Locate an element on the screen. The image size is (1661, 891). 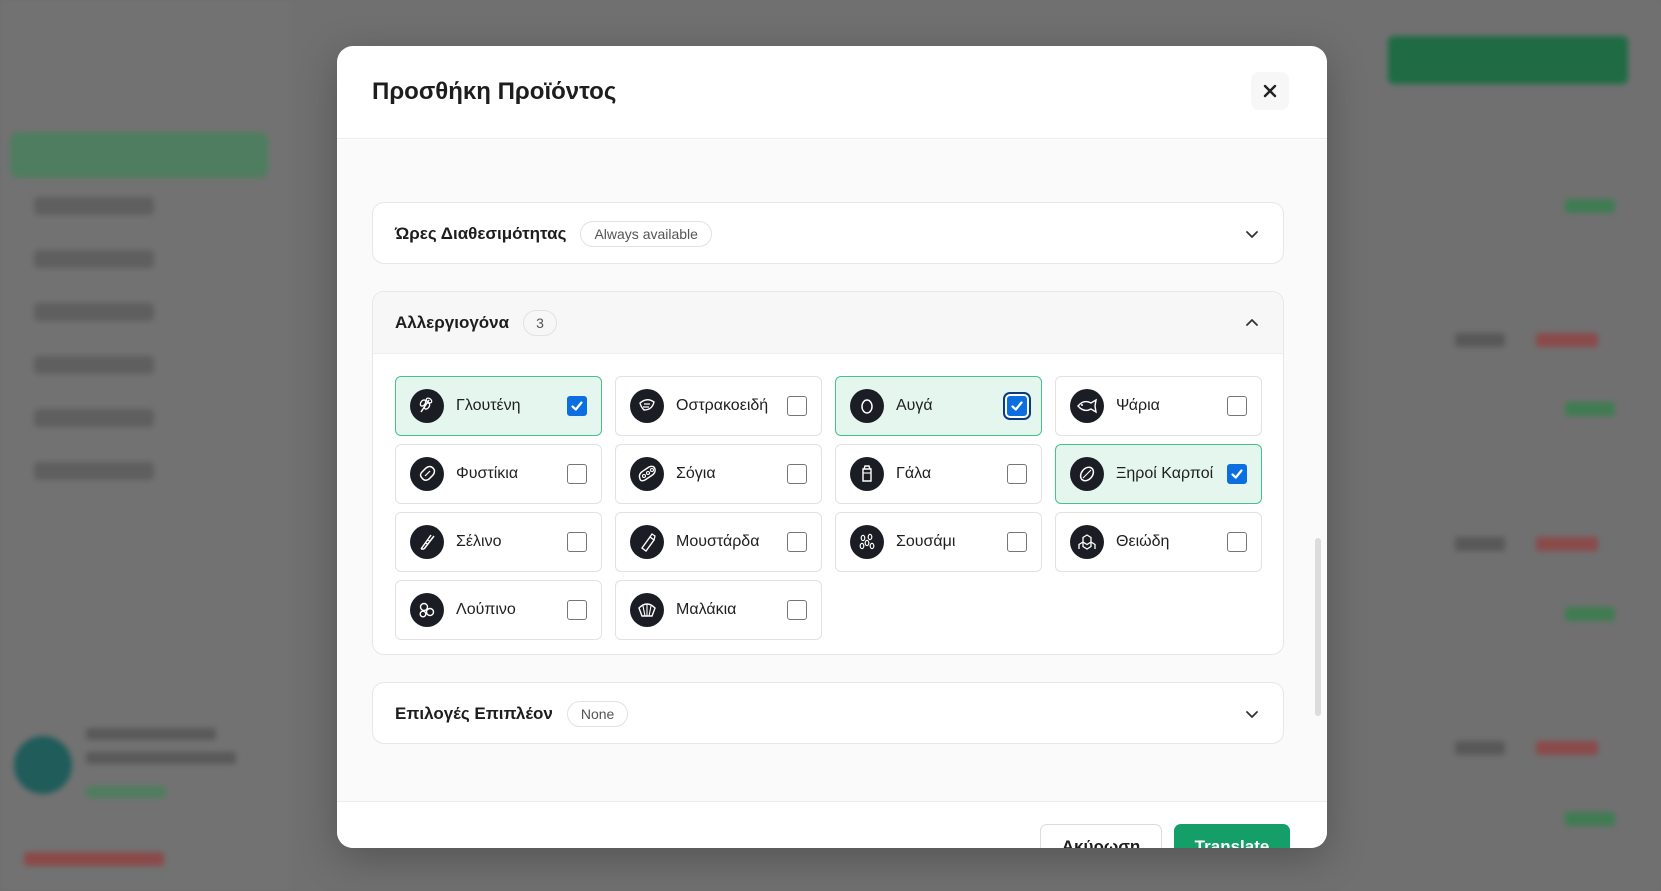
allergen-label: Γλουτένη is located at coordinates (488, 405).